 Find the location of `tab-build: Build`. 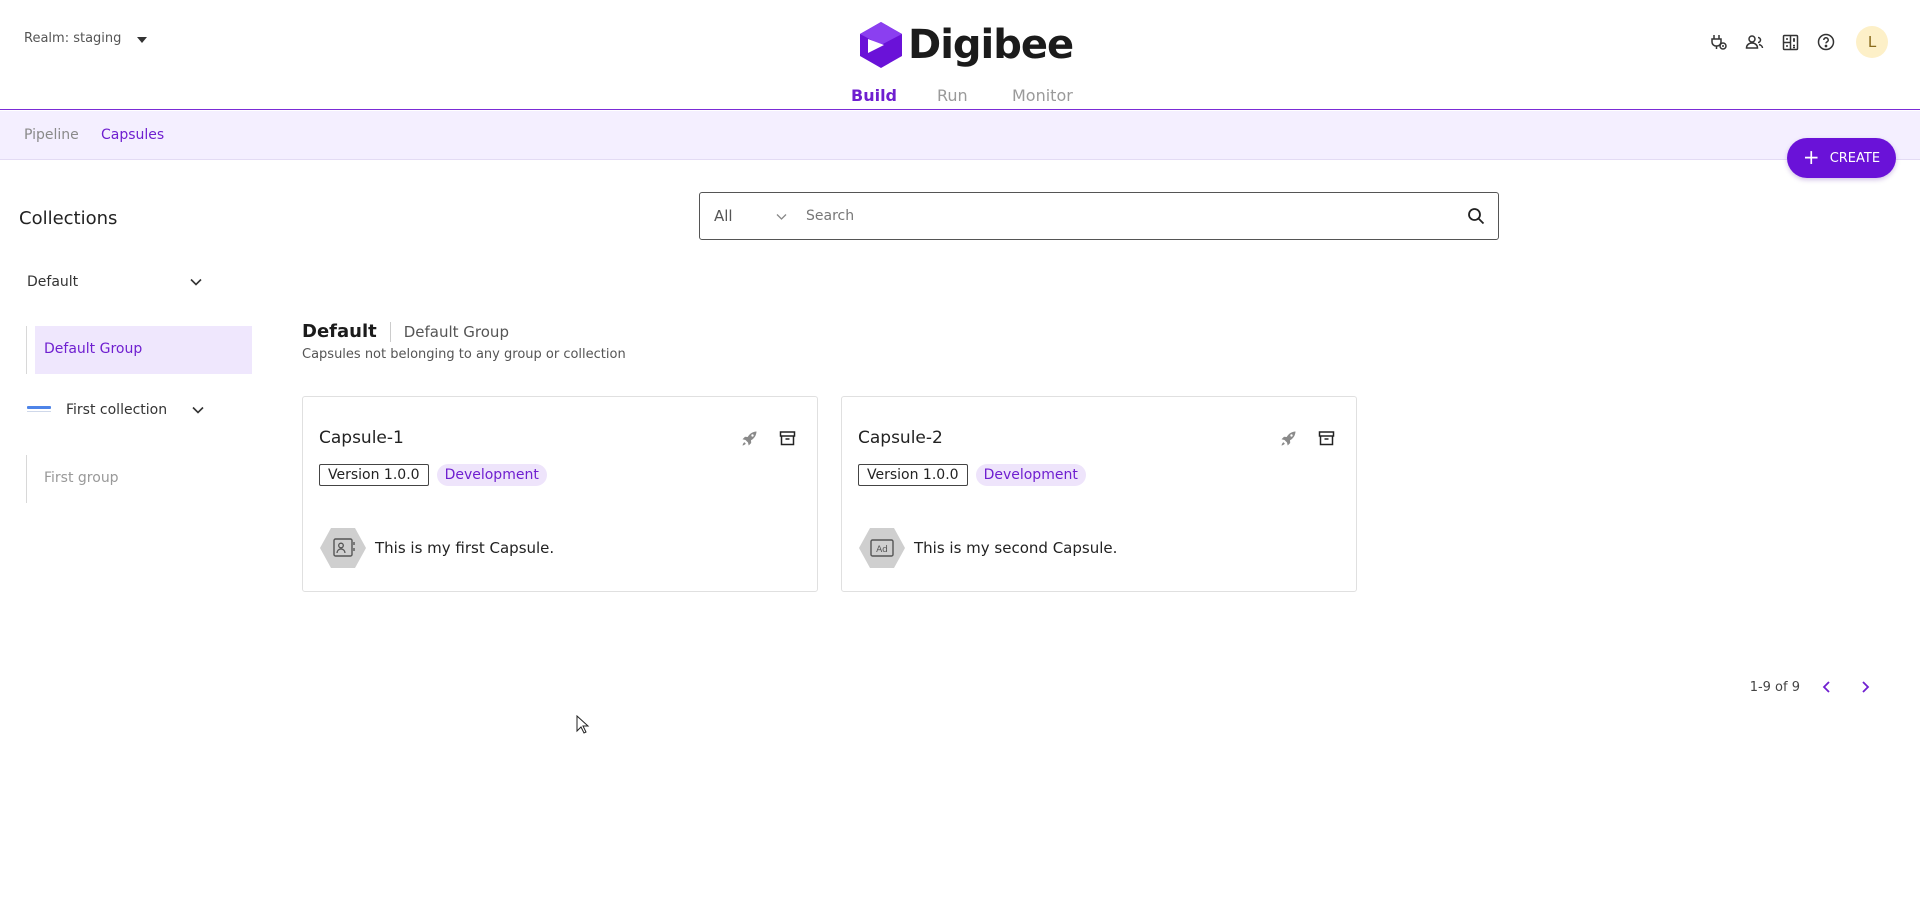

tab-build: Build is located at coordinates (874, 95).